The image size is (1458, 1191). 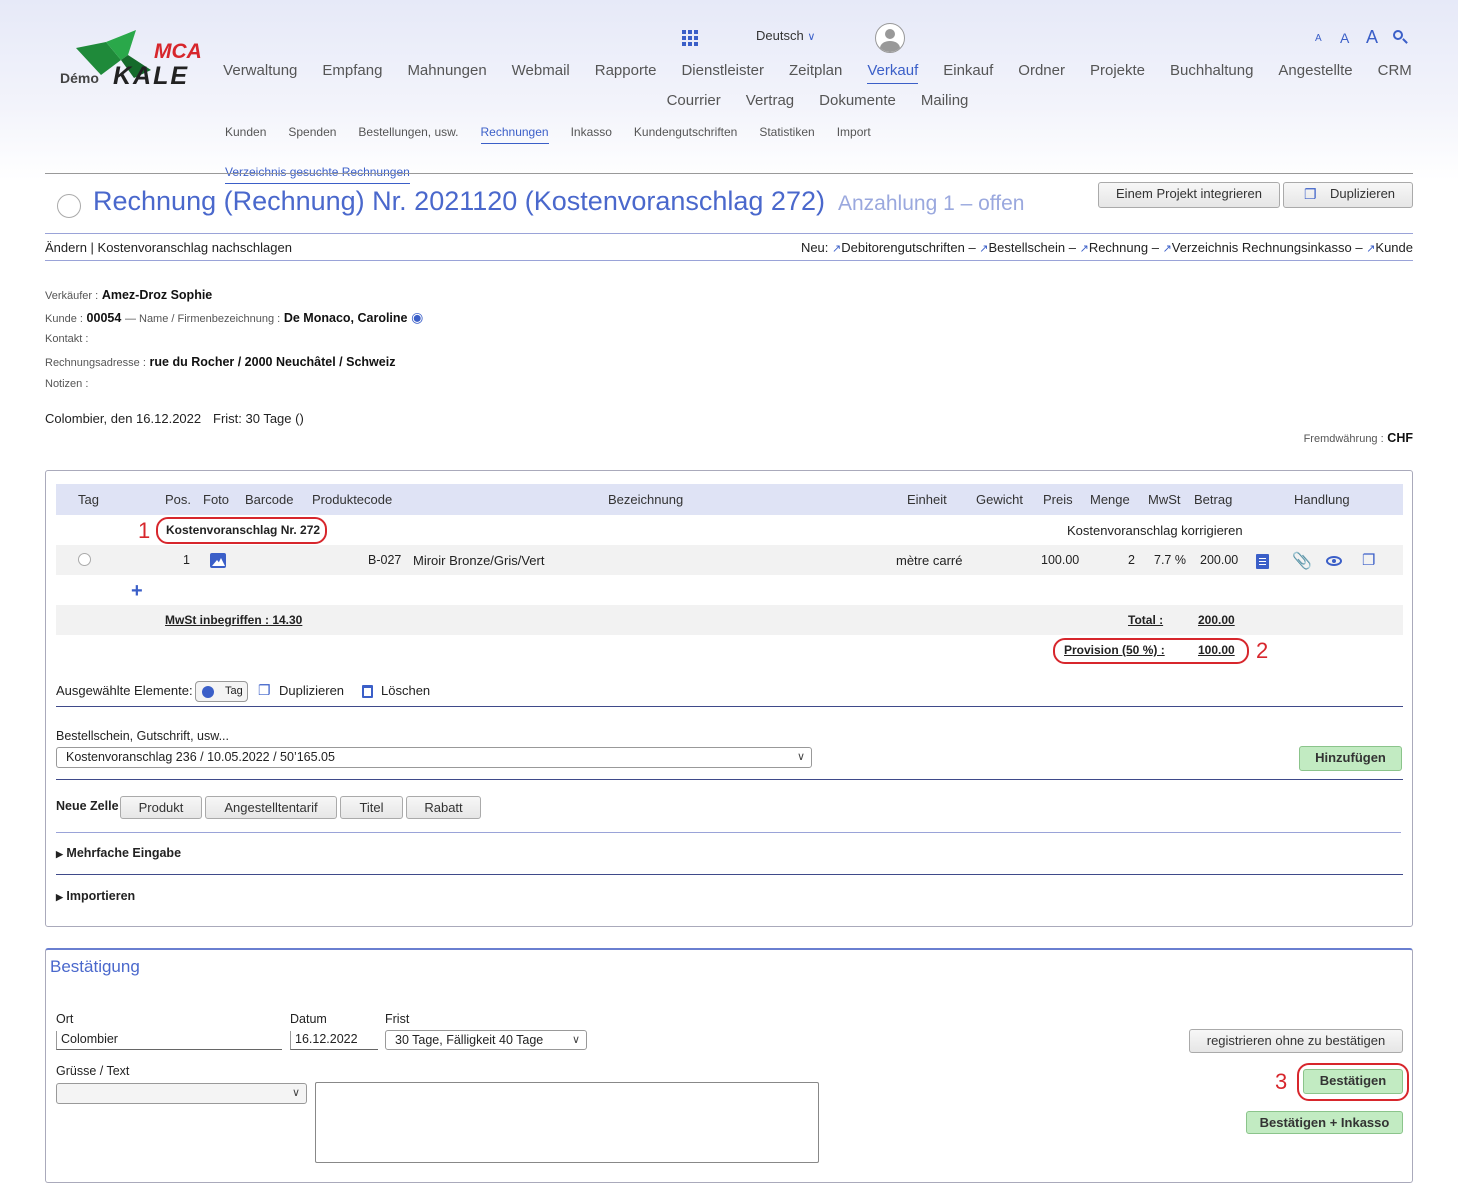 What do you see at coordinates (67, 384) in the screenshot?
I see `notes-label: Notizen :` at bounding box center [67, 384].